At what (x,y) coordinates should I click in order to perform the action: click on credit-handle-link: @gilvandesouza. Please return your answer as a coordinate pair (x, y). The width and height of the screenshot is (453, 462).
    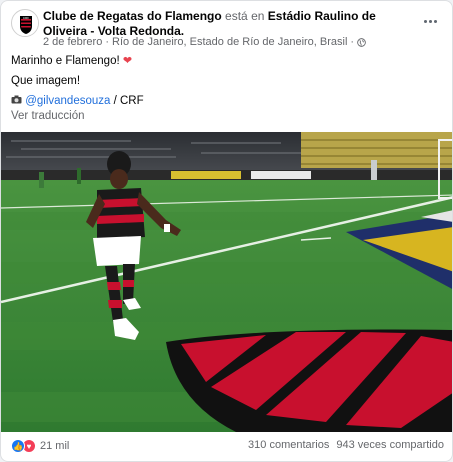
    Looking at the image, I should click on (67, 101).